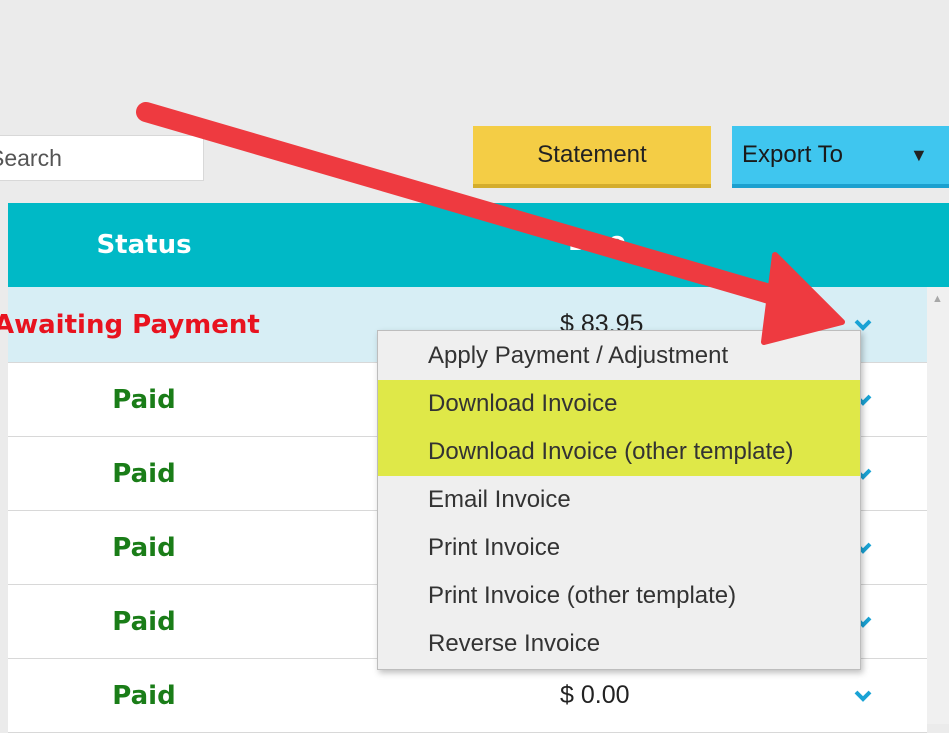  Describe the element at coordinates (792, 154) in the screenshot. I see `export-to-label: Export To` at that location.